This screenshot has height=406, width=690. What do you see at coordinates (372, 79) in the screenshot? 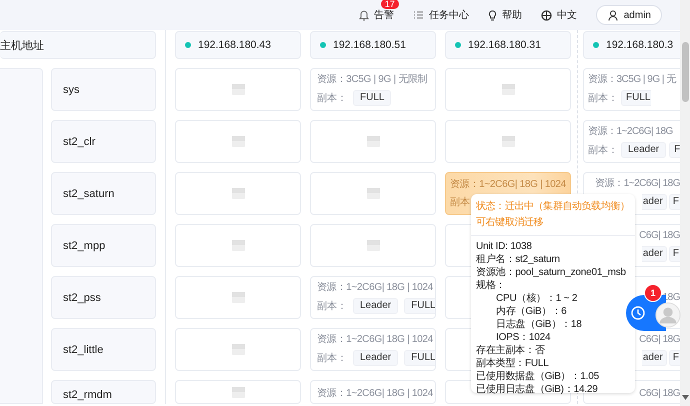
I see `resource-text: 资源：3C5G | 9G | 无限制` at bounding box center [372, 79].